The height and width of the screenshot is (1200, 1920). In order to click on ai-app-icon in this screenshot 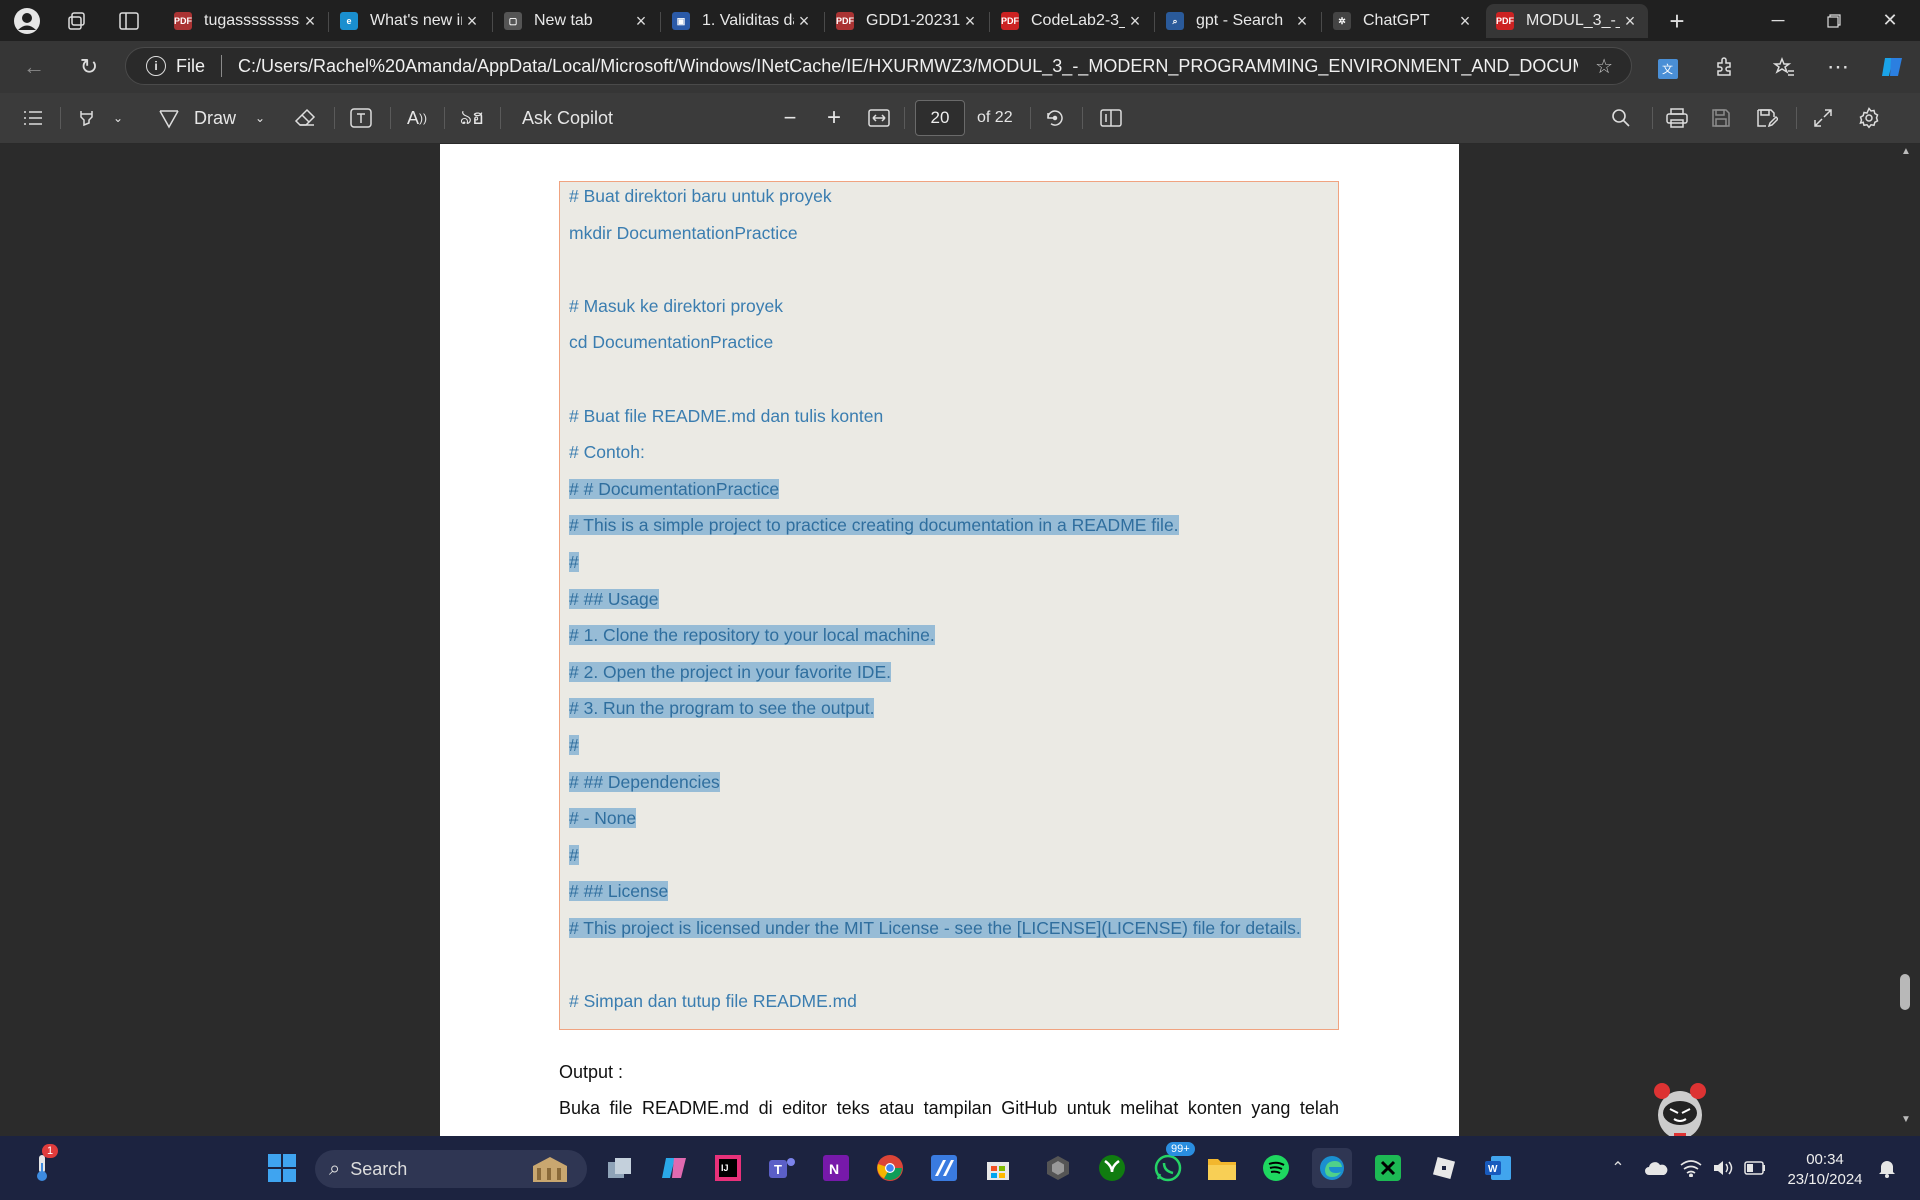, I will do `click(944, 1168)`.